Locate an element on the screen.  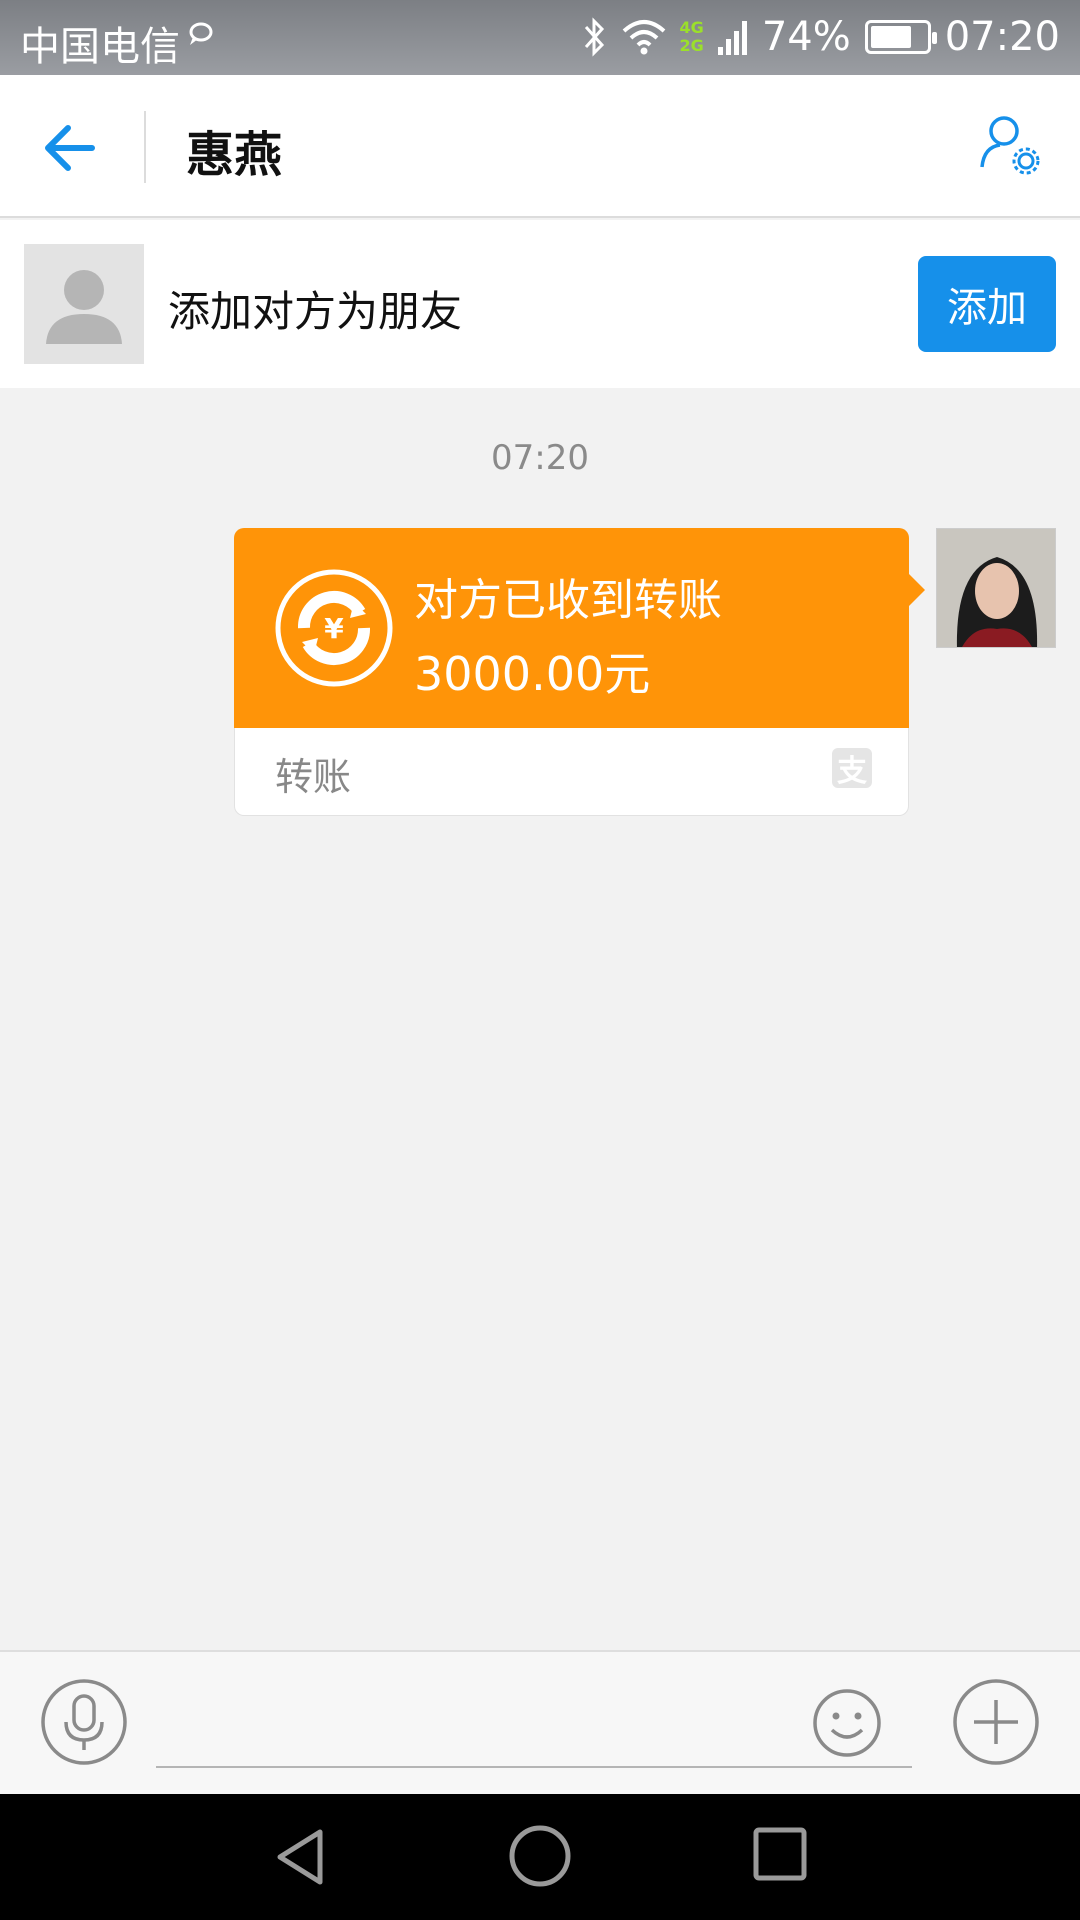
network-2g-label: 2G is located at coordinates (691, 45).